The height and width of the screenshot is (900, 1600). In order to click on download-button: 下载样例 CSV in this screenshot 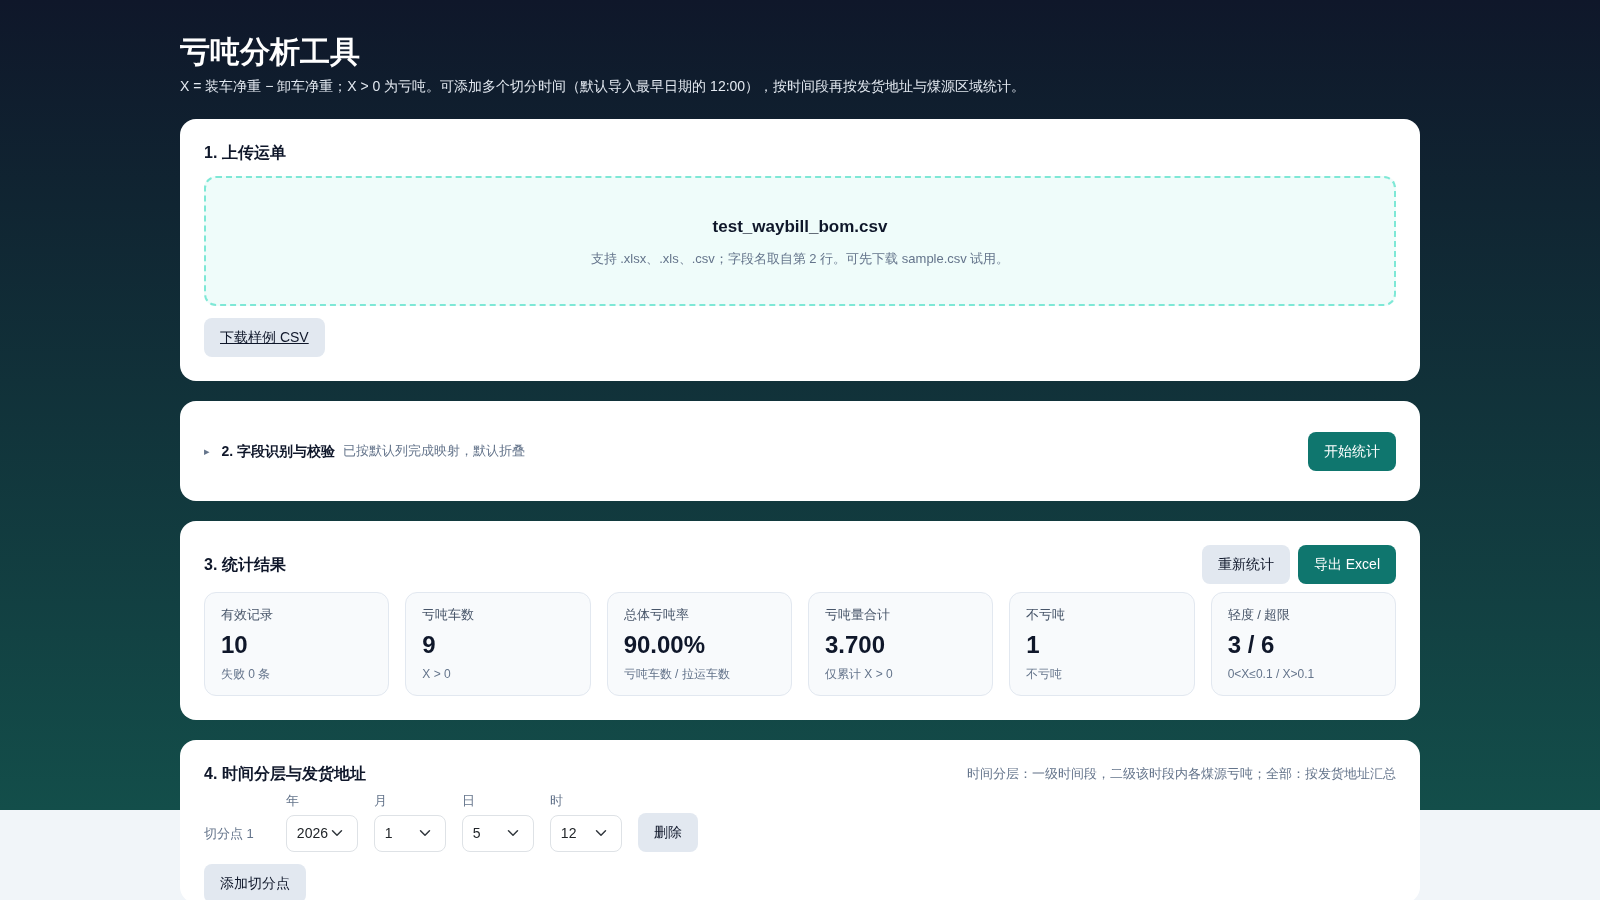, I will do `click(264, 338)`.